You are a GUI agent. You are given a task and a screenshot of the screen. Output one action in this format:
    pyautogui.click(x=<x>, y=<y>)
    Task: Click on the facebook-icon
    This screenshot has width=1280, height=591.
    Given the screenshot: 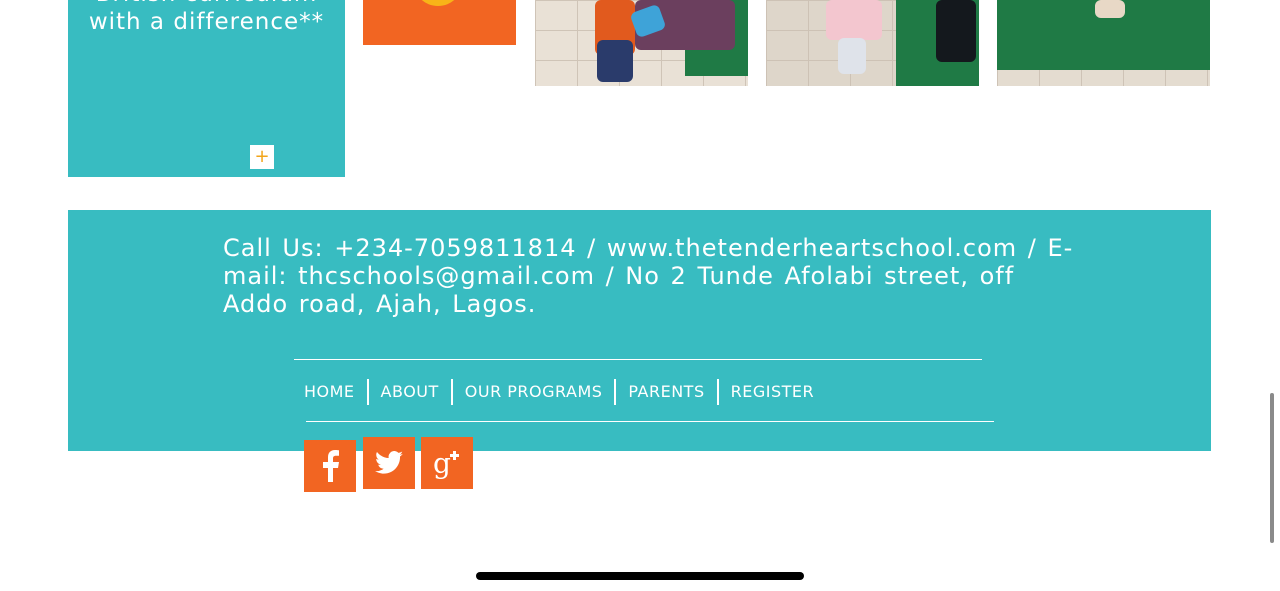 What is the action you would take?
    pyautogui.click(x=331, y=466)
    